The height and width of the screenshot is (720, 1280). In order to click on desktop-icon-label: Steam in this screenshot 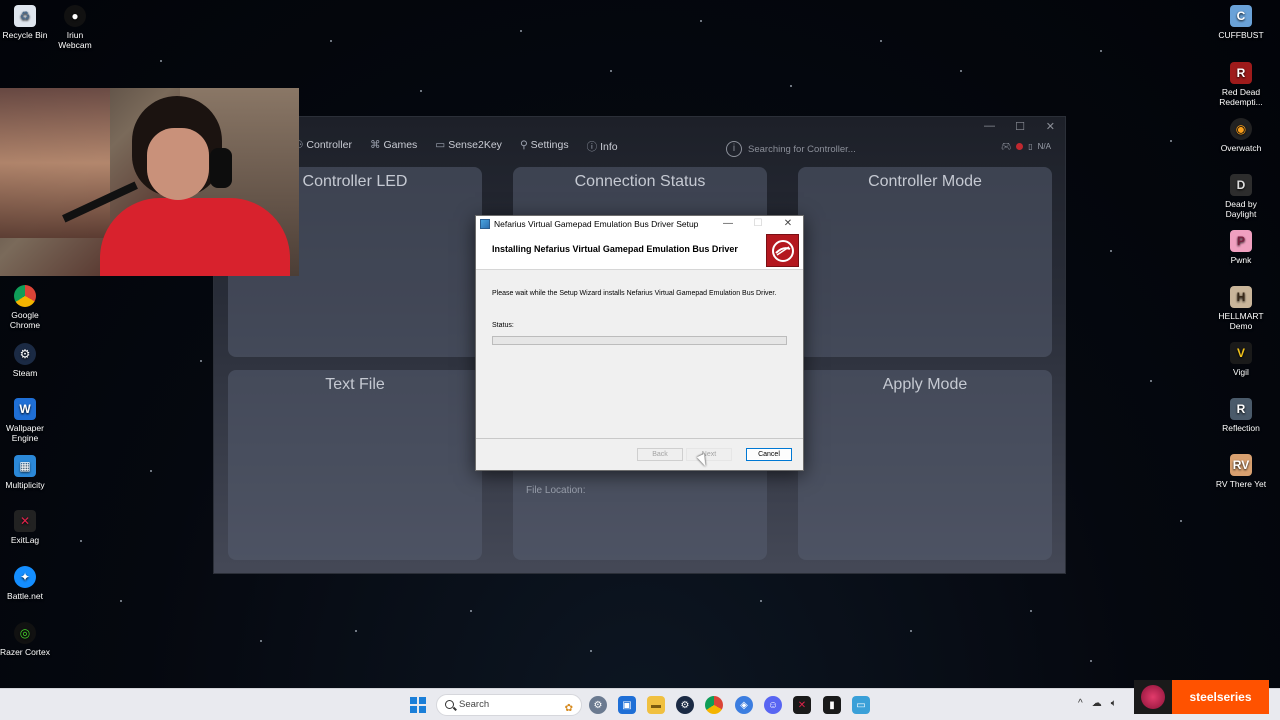, I will do `click(25, 373)`.